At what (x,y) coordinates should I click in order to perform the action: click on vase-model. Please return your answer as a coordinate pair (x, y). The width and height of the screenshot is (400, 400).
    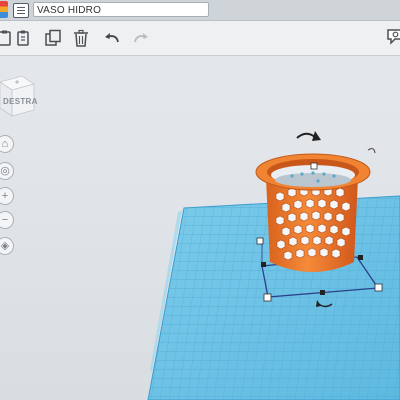
    Looking at the image, I should click on (313, 212).